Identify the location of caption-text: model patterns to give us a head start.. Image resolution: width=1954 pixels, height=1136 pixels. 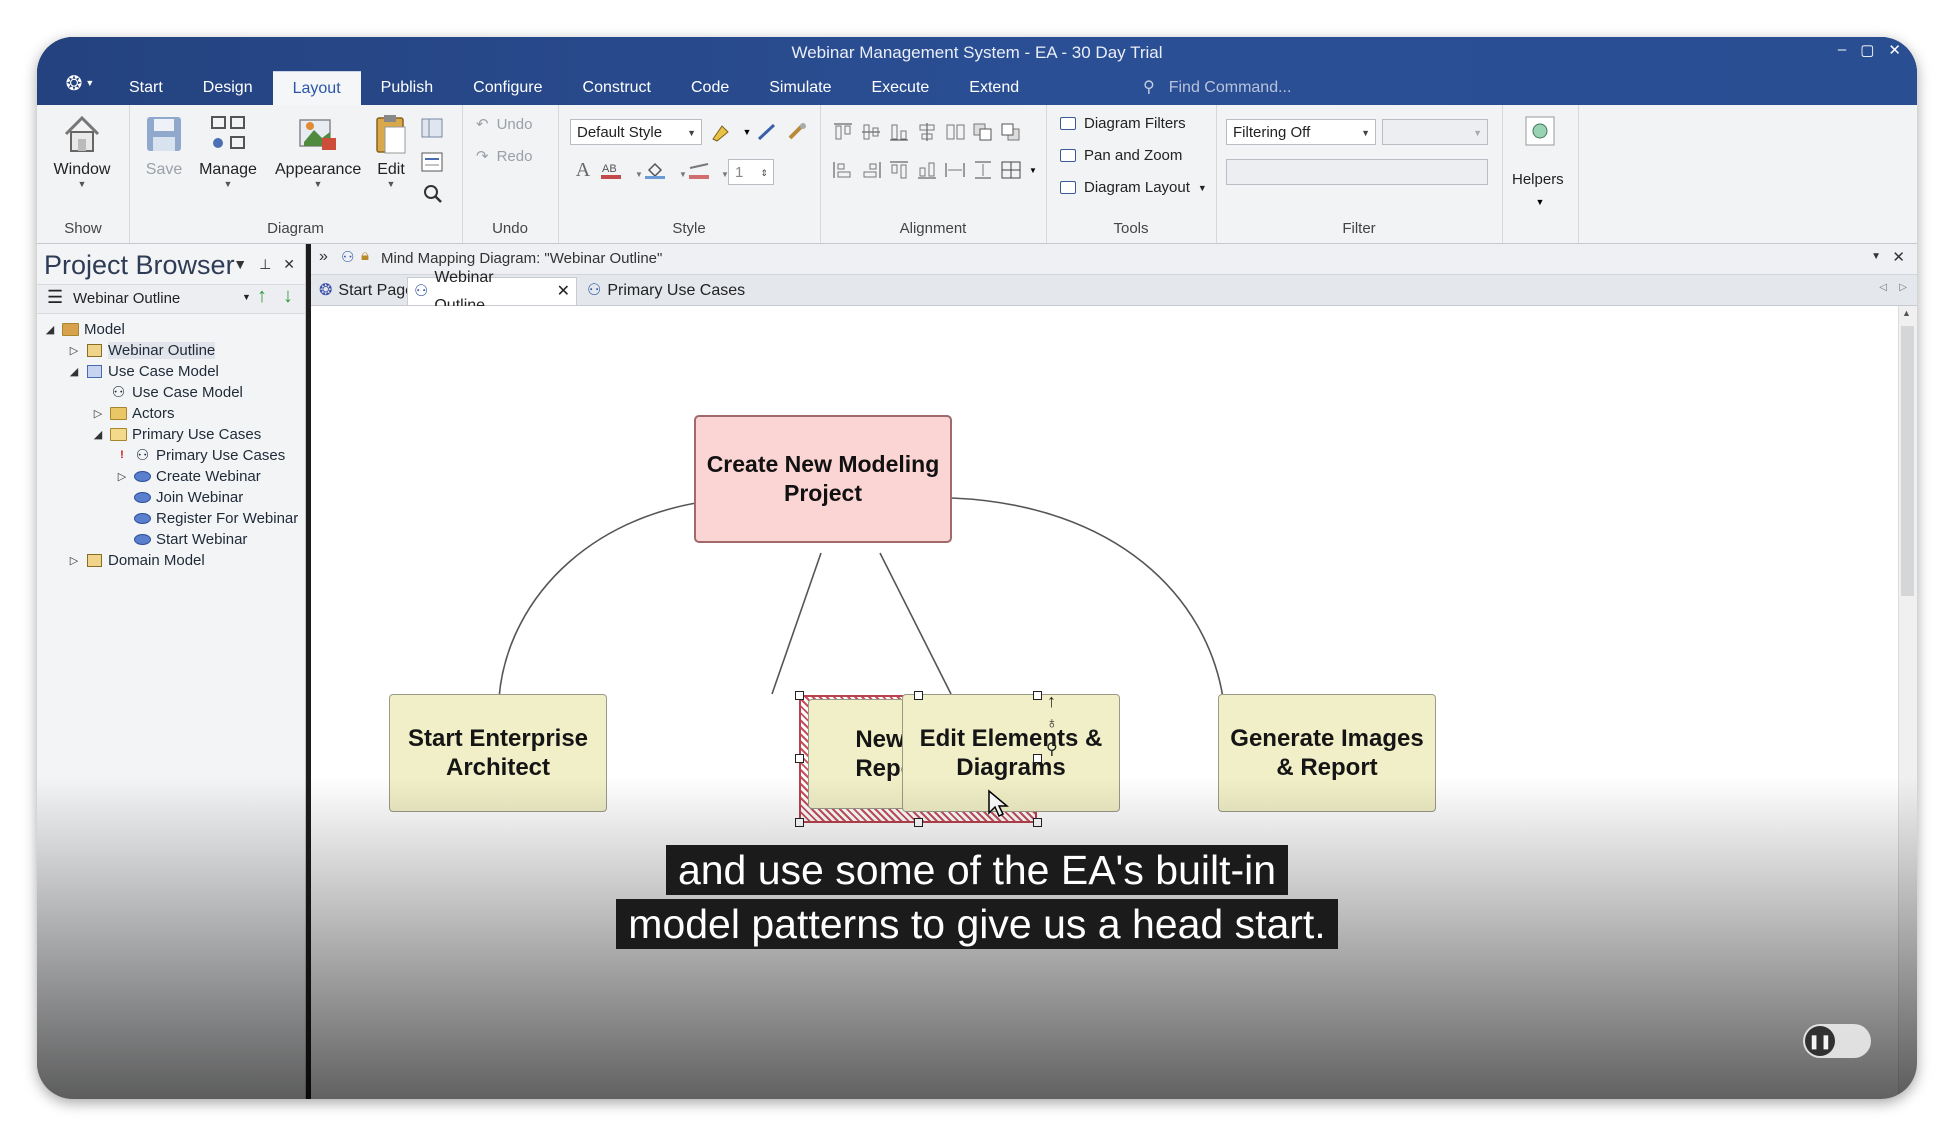
(977, 924).